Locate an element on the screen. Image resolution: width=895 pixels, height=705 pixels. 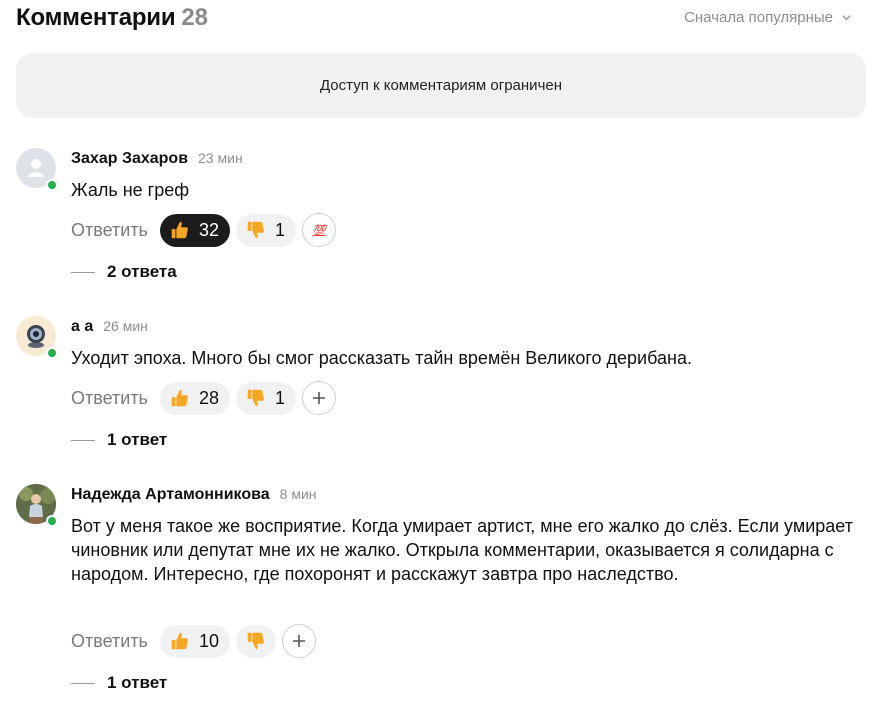
comments-header: Комментарии 28 Сначала популярные is located at coordinates (441, 19).